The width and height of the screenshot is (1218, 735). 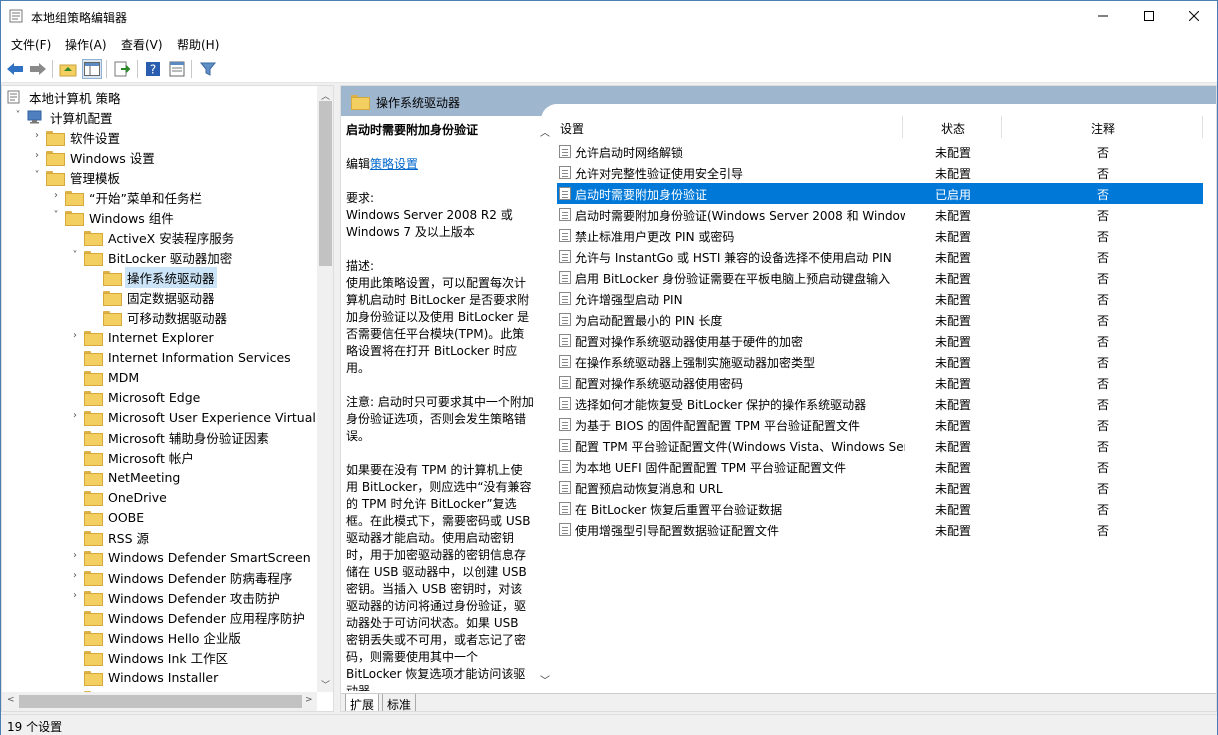 What do you see at coordinates (649, 489) in the screenshot?
I see `setting-name: 配置预启动恢复消息和 URL` at bounding box center [649, 489].